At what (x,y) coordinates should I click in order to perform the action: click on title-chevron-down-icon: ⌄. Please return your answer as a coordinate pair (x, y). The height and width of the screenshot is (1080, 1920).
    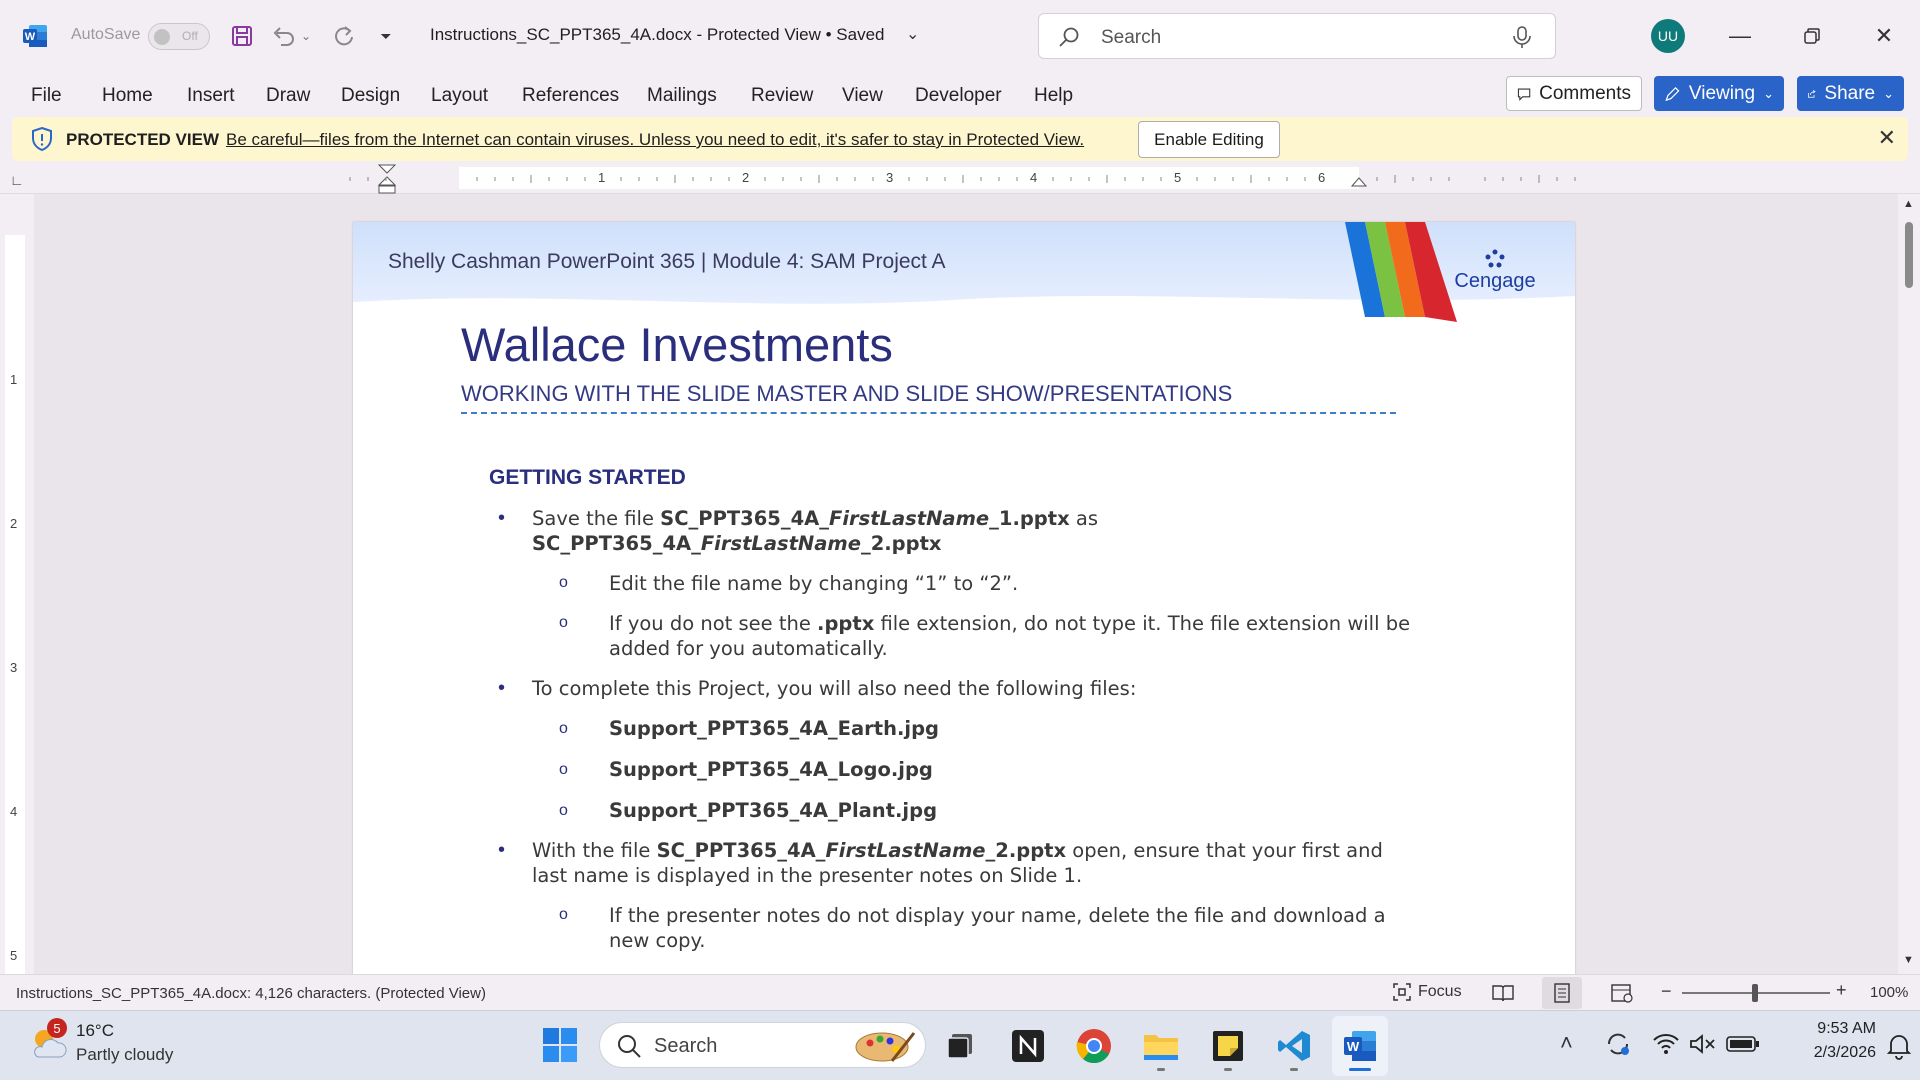
    Looking at the image, I should click on (912, 34).